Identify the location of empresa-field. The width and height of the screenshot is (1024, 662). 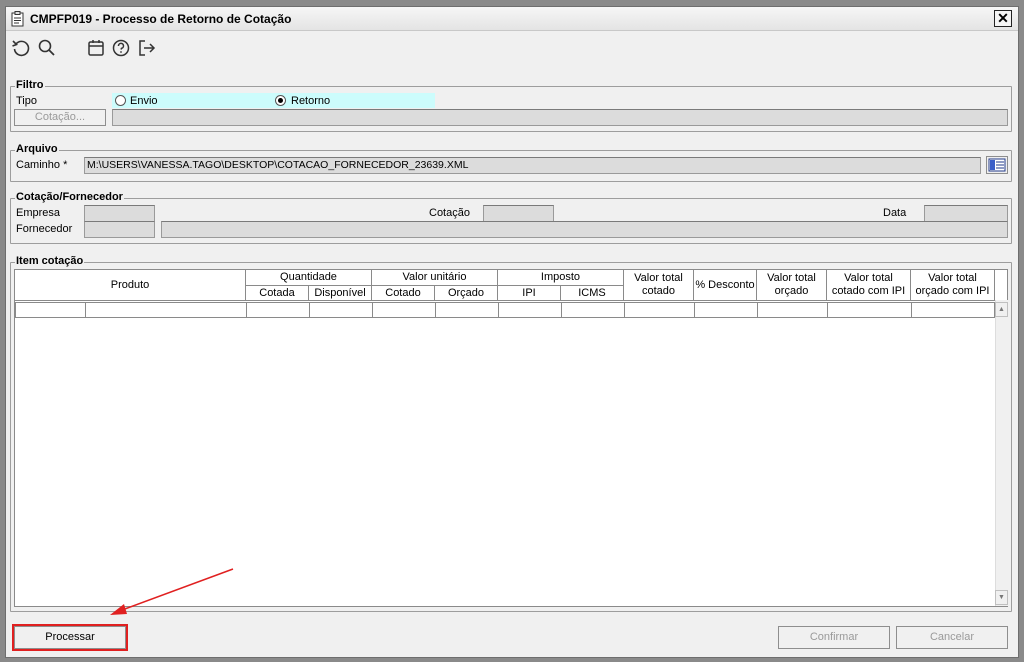
(119, 213).